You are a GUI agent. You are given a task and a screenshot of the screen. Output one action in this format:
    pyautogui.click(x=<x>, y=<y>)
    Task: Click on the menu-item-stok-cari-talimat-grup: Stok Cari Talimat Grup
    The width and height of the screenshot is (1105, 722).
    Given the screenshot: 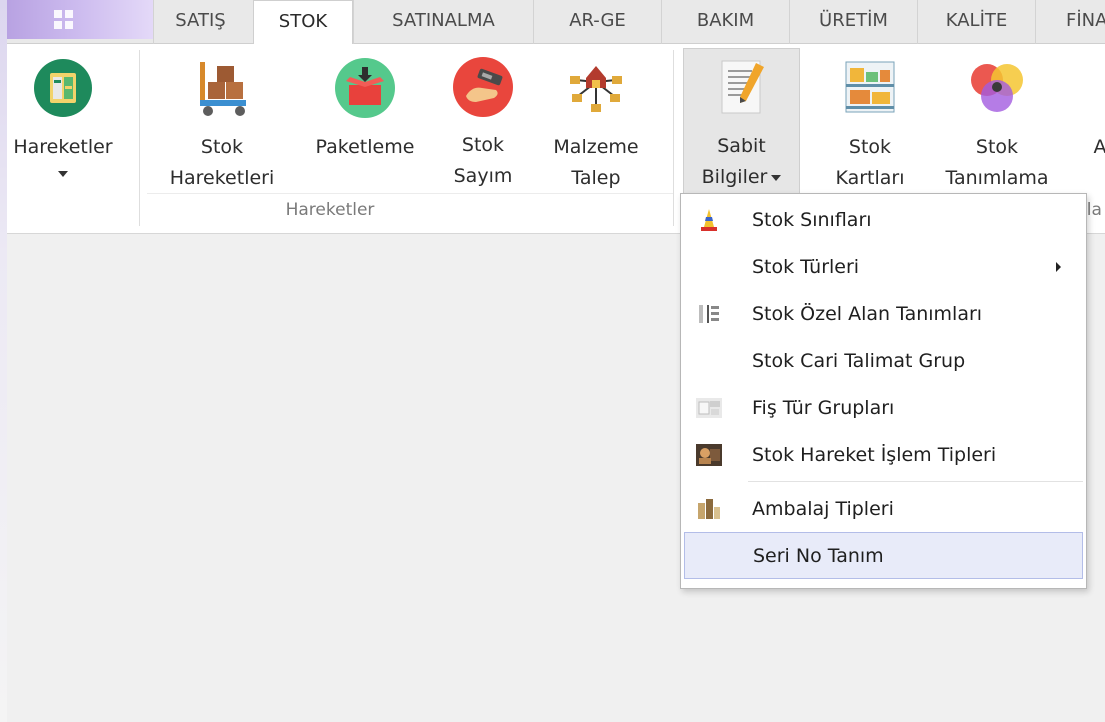 What is the action you would take?
    pyautogui.click(x=883, y=360)
    